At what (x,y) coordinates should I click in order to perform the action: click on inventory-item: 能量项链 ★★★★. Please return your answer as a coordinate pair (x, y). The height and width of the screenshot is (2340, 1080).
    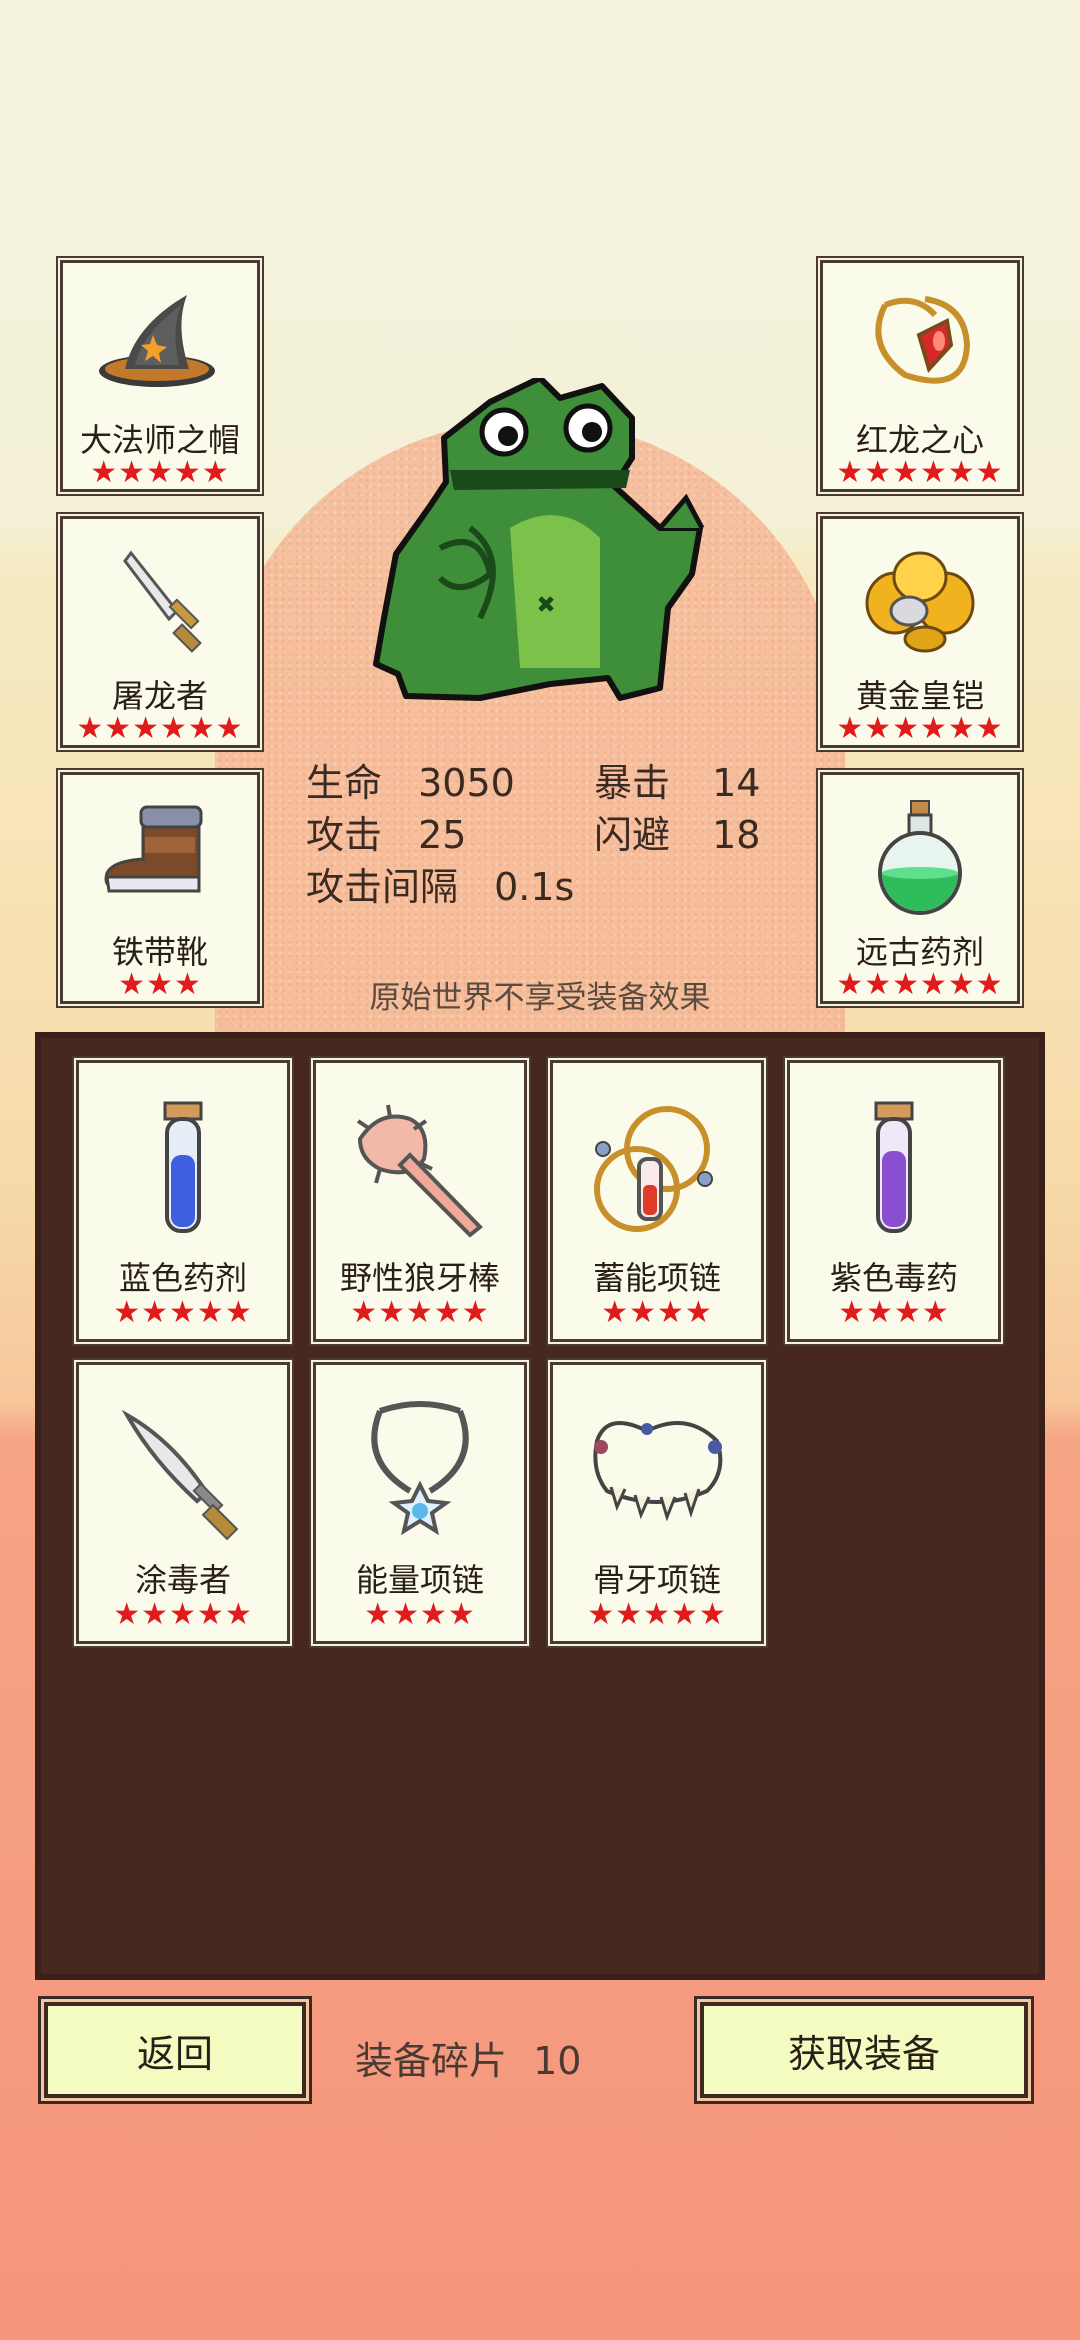
    Looking at the image, I should click on (420, 1503).